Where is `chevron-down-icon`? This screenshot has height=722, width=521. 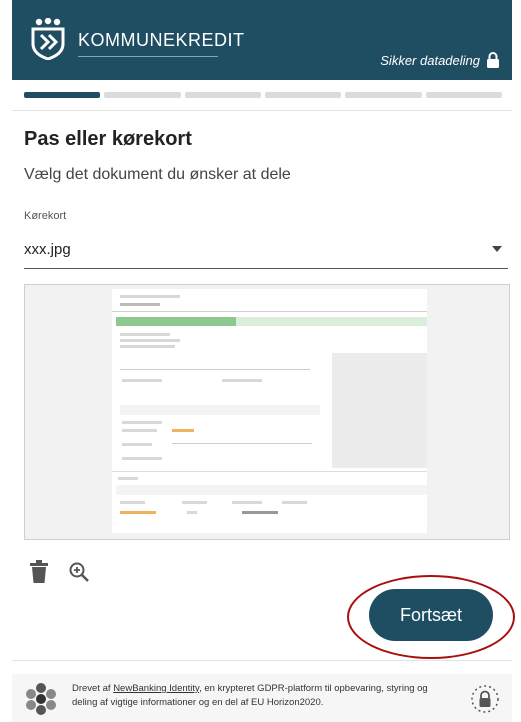 chevron-down-icon is located at coordinates (497, 249).